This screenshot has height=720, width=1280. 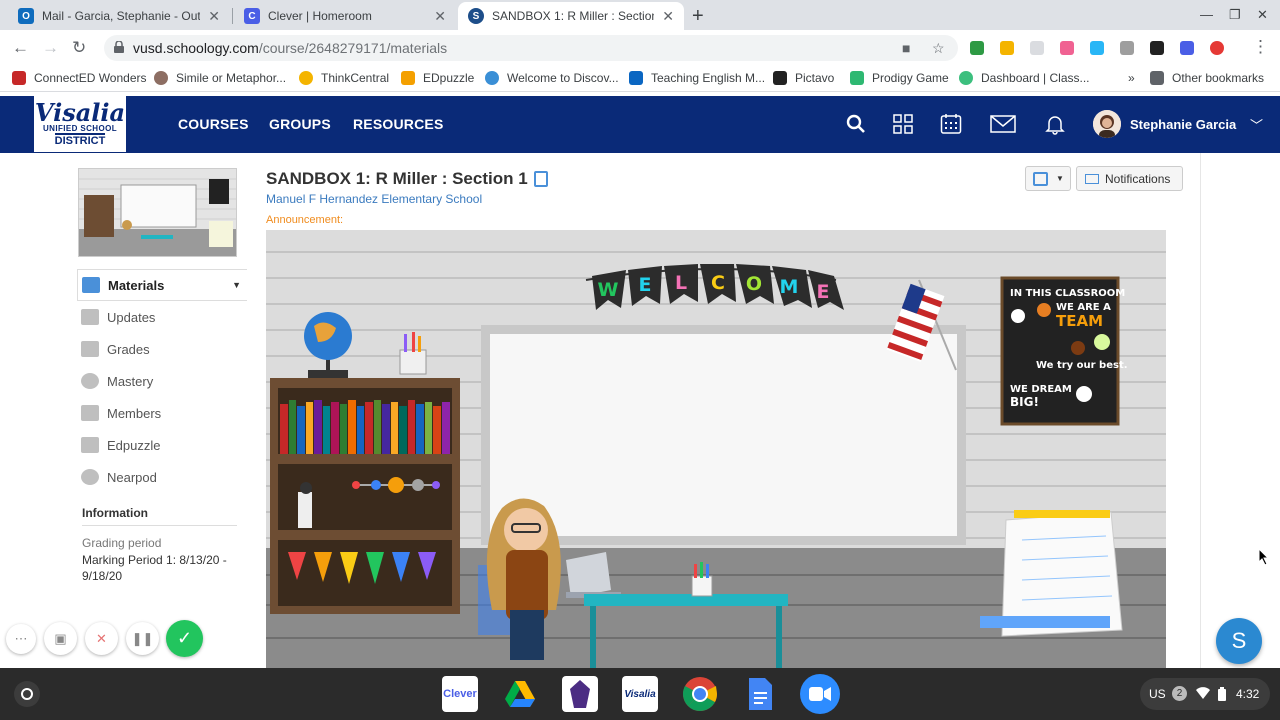 I want to click on reload-button: ↻, so click(x=79, y=48).